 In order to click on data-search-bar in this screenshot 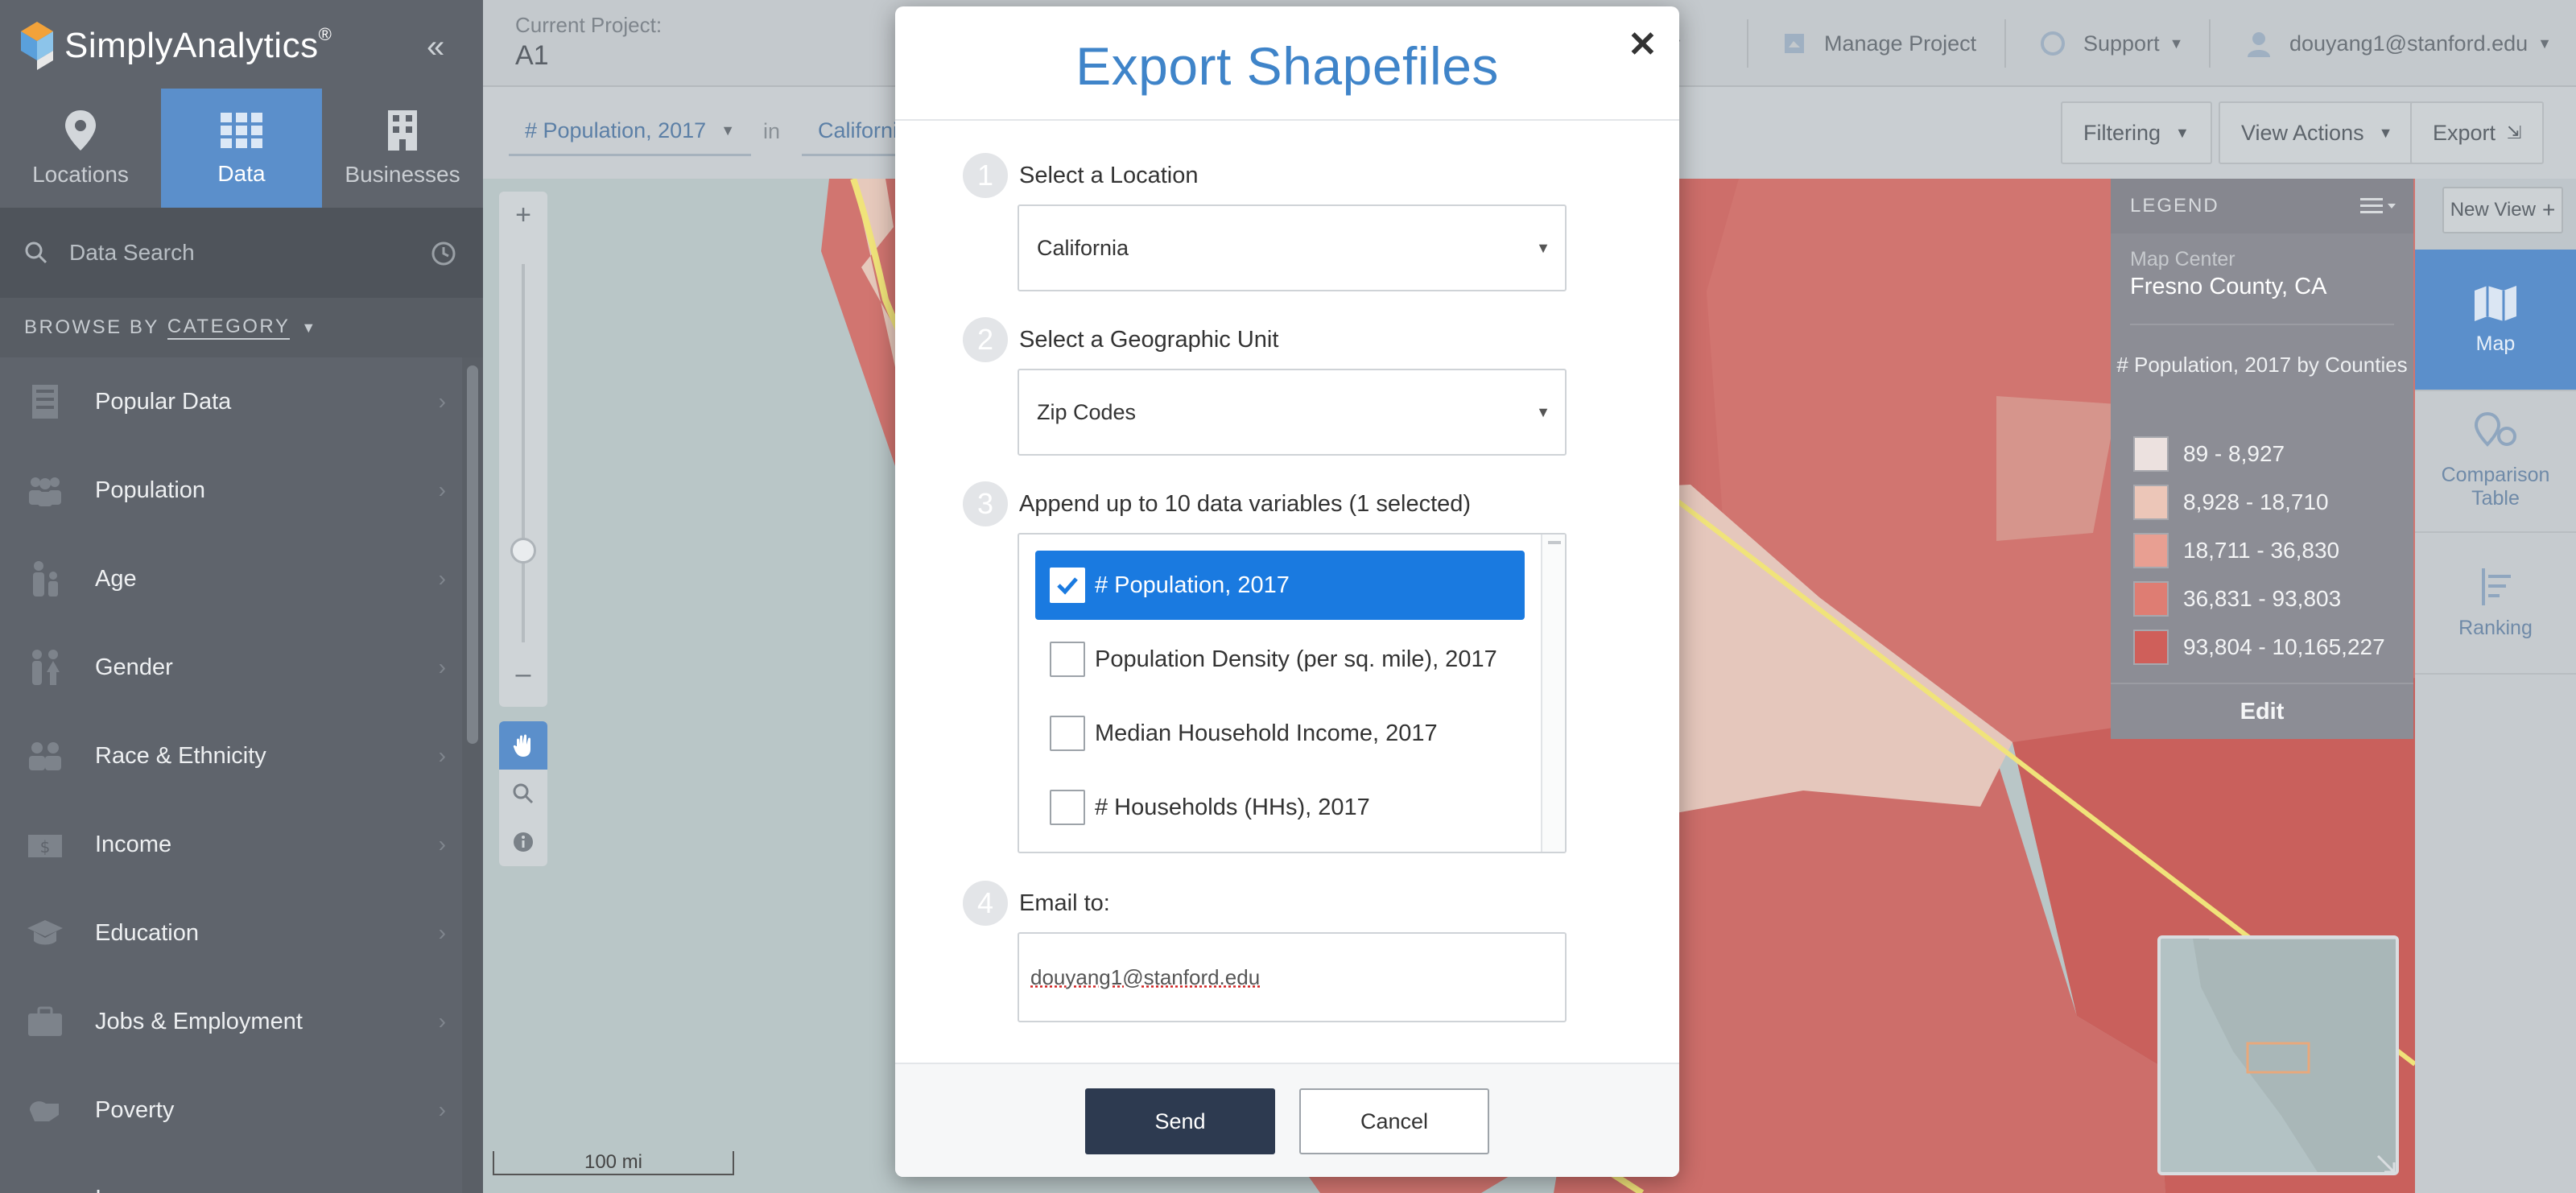, I will do `click(242, 253)`.